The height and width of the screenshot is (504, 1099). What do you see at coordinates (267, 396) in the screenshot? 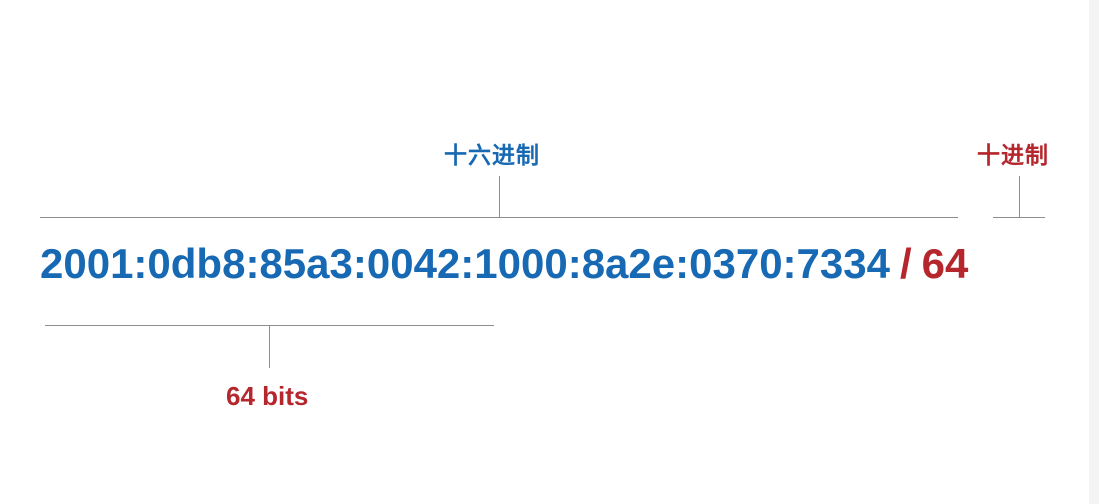
I see `bits-label: 64 bits` at bounding box center [267, 396].